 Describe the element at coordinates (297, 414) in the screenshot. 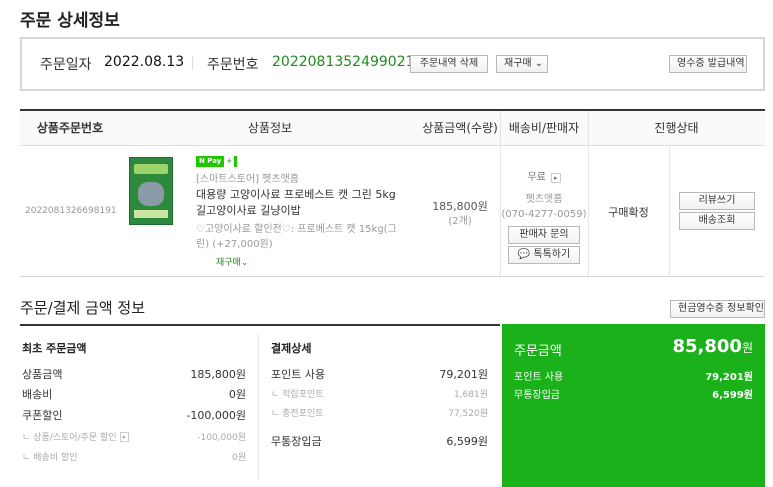

I see `charged-point-label: ㄴ 충전포인트` at that location.